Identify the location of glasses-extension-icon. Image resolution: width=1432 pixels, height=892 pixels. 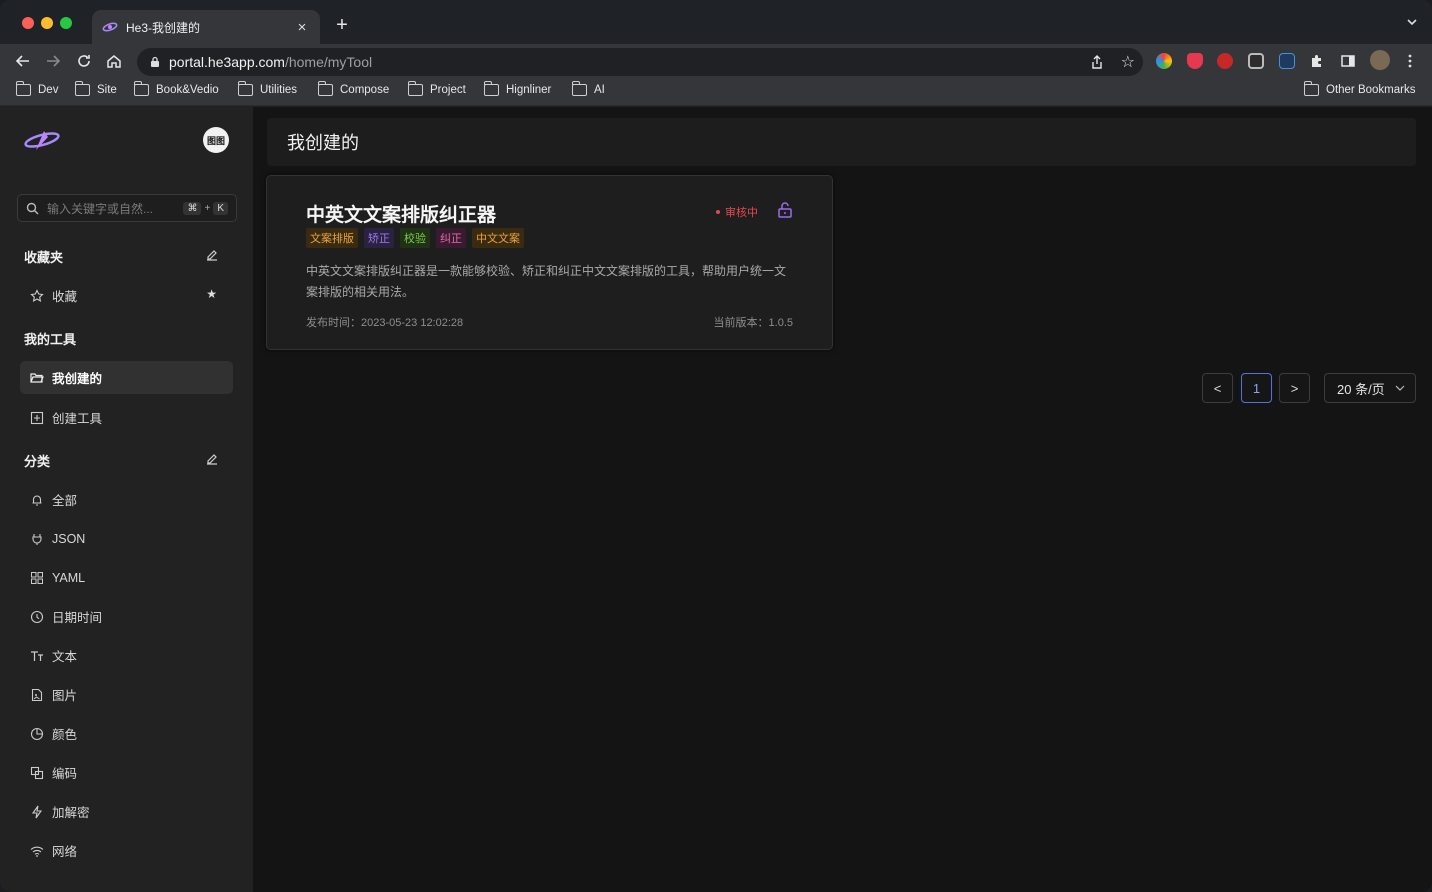
(1256, 61).